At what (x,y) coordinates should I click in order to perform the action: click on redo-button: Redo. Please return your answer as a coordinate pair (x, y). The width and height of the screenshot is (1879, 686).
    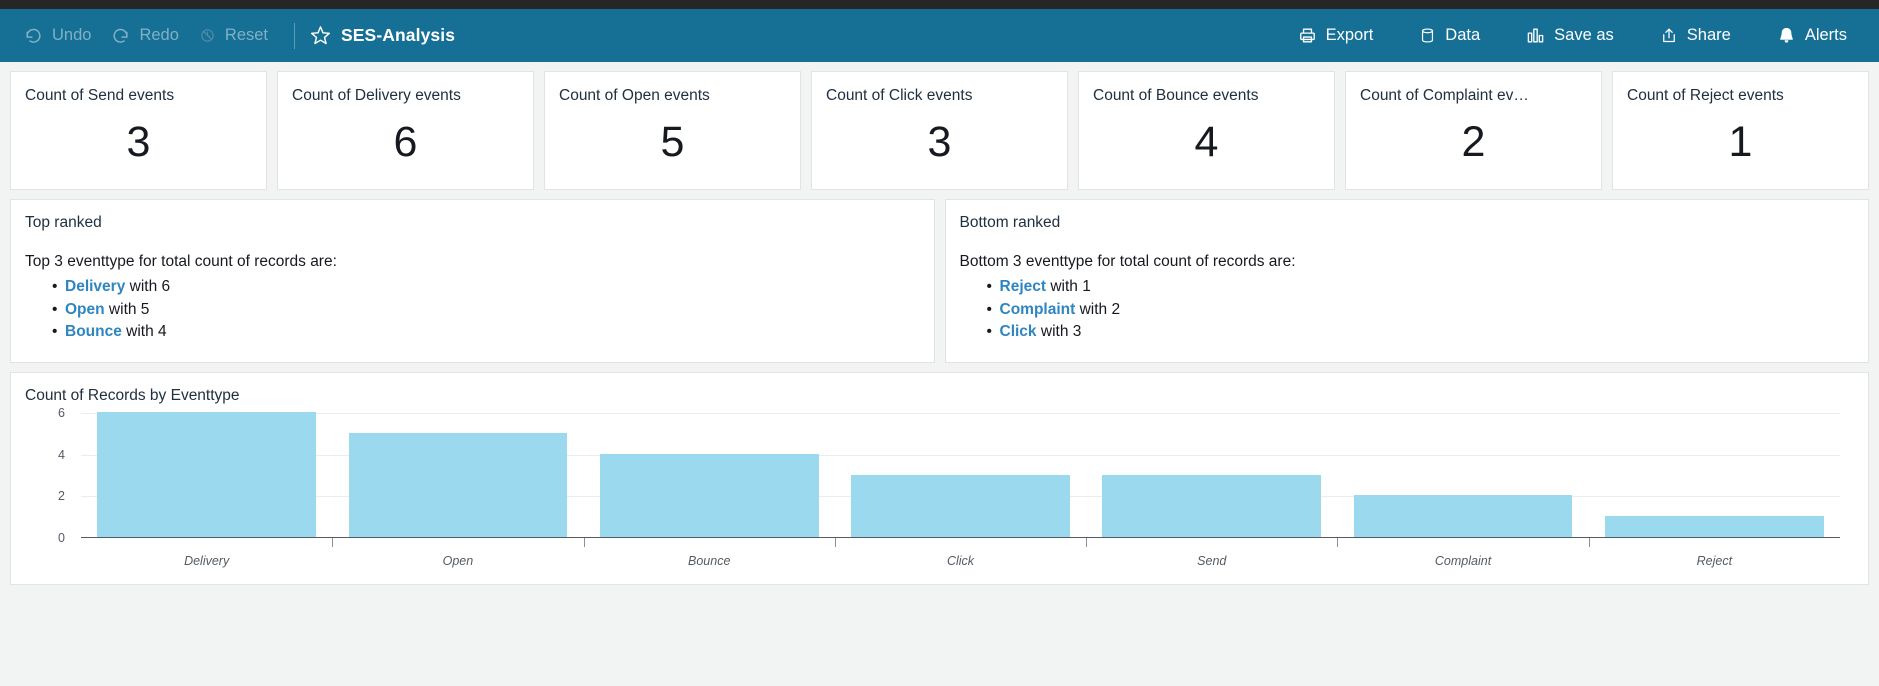
    Looking at the image, I should click on (144, 35).